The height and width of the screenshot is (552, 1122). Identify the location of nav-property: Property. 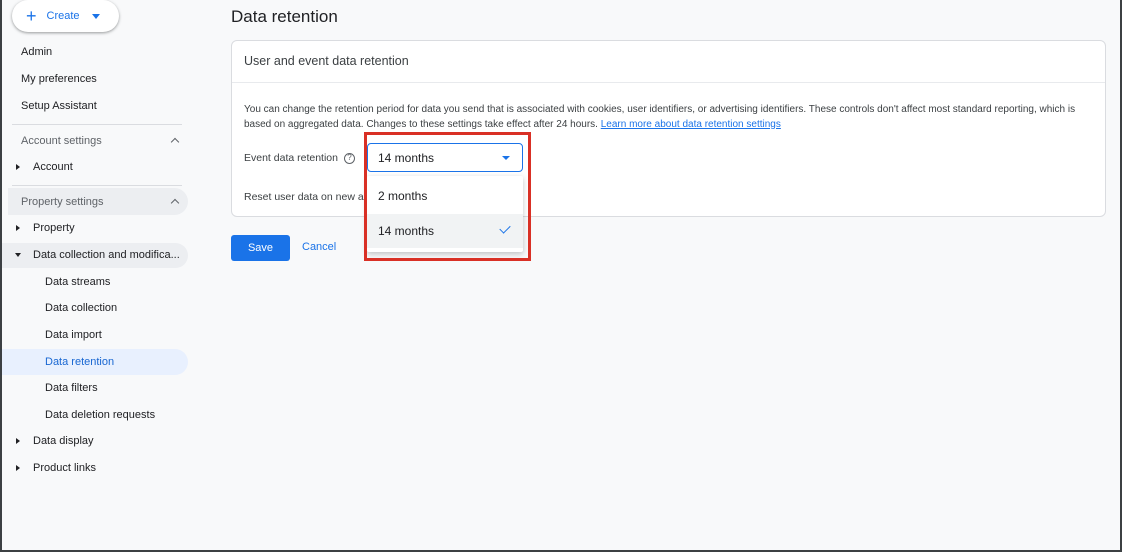
(54, 228).